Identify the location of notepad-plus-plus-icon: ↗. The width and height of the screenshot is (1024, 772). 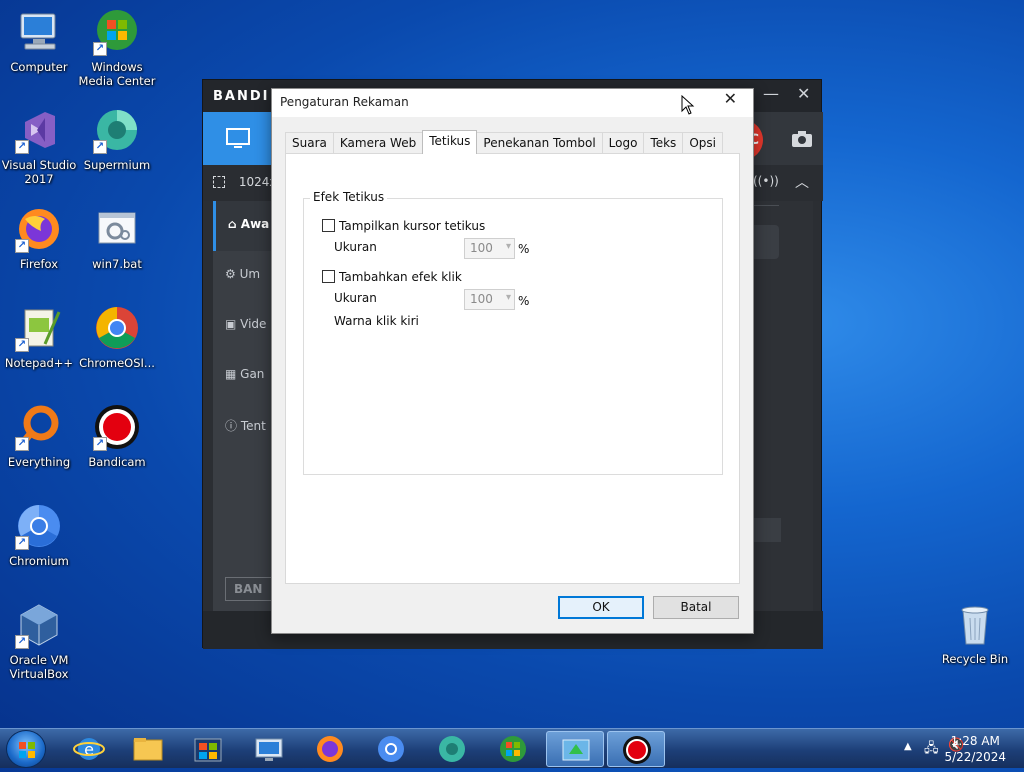
(39, 328).